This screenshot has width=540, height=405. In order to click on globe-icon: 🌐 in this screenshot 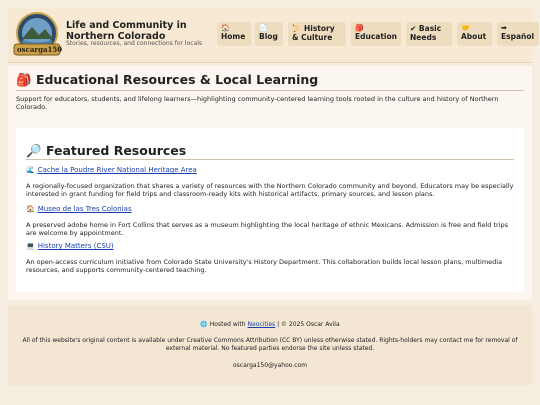, I will do `click(204, 324)`.